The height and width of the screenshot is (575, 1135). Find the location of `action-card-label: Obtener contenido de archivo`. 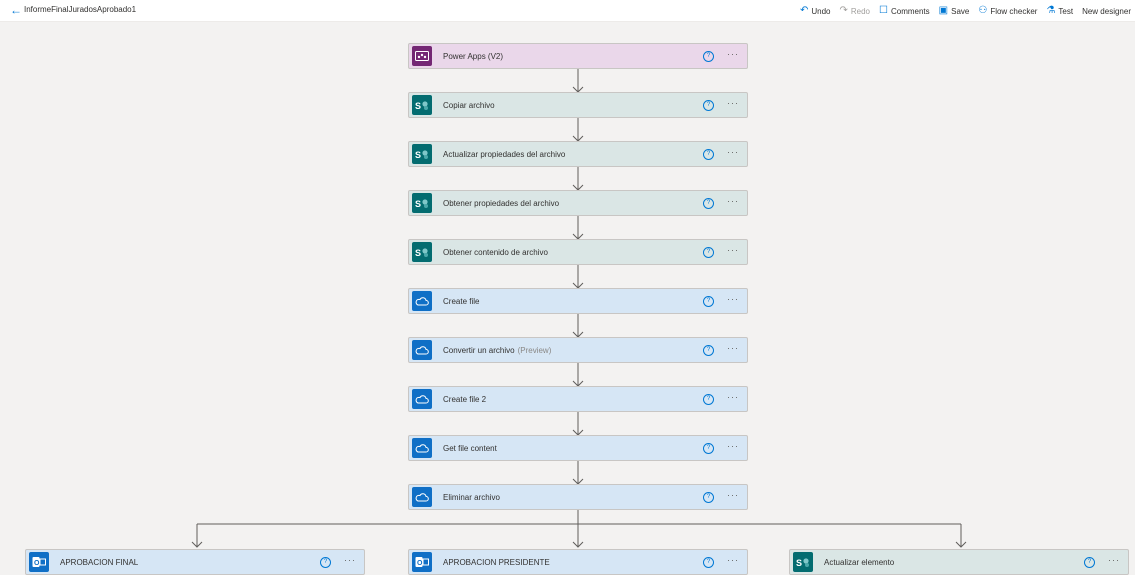

action-card-label: Obtener contenido de archivo is located at coordinates (495, 252).